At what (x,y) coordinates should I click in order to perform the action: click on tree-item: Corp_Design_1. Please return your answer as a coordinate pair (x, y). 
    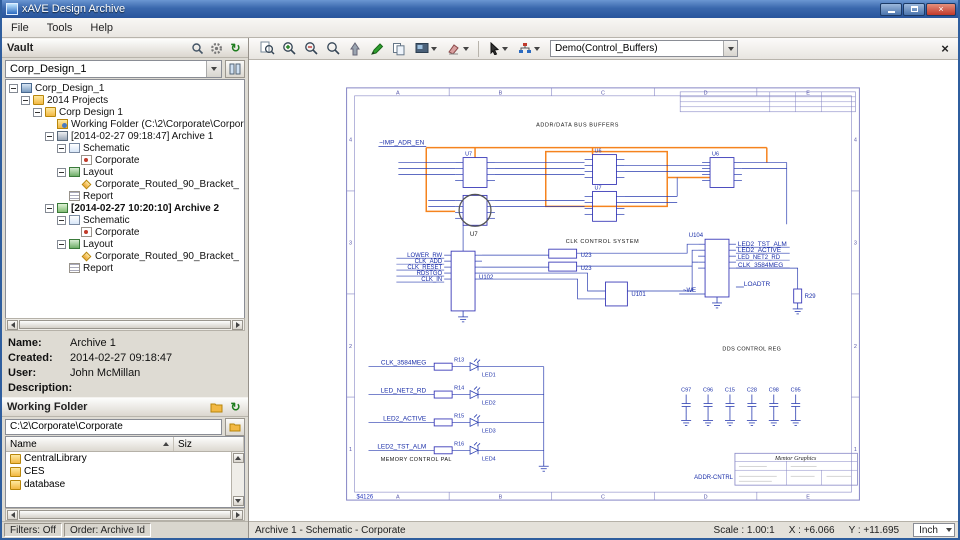
    Looking at the image, I should click on (125, 88).